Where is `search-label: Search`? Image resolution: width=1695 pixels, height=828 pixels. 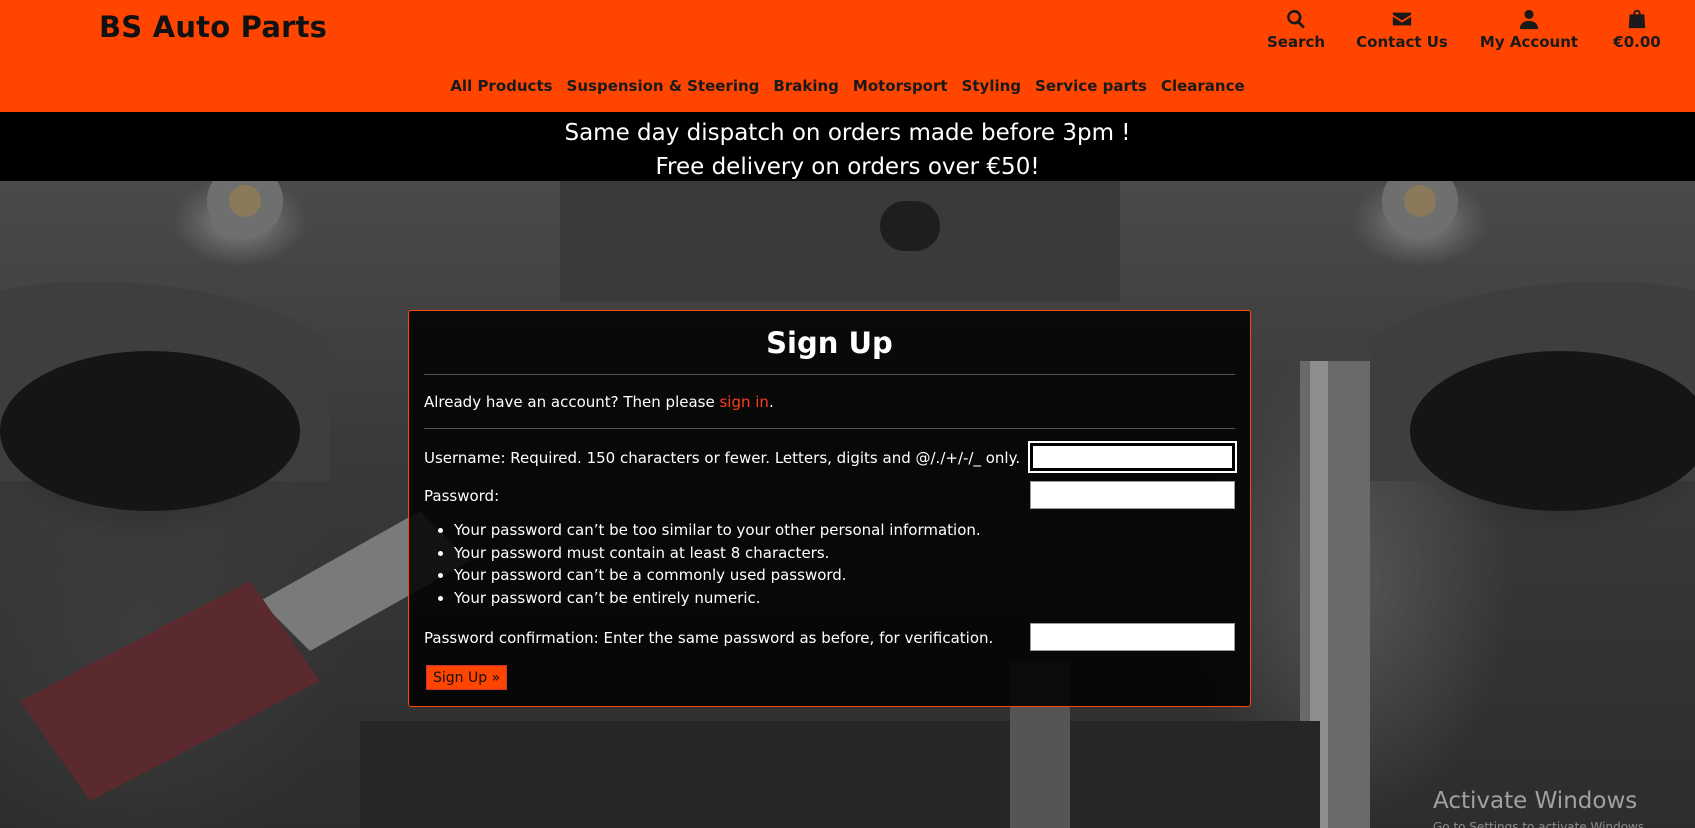
search-label: Search is located at coordinates (1296, 42).